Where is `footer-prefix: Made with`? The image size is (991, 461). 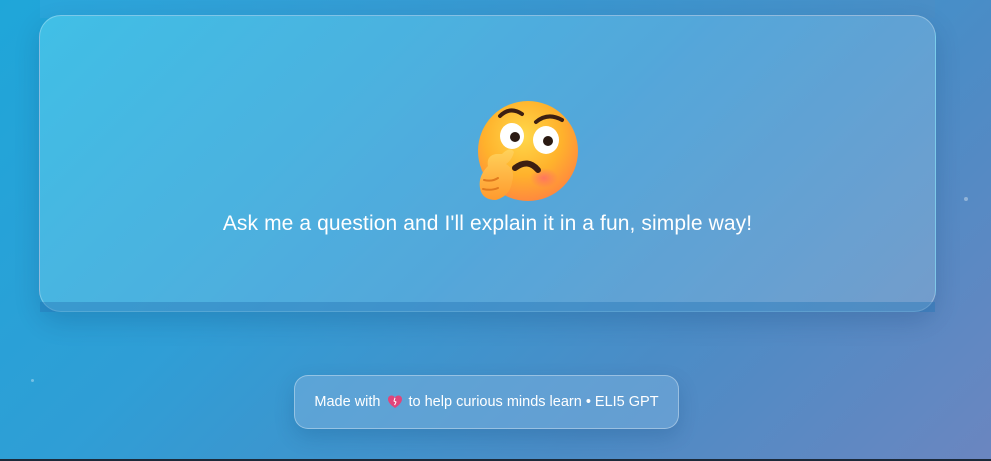
footer-prefix: Made with is located at coordinates (347, 402).